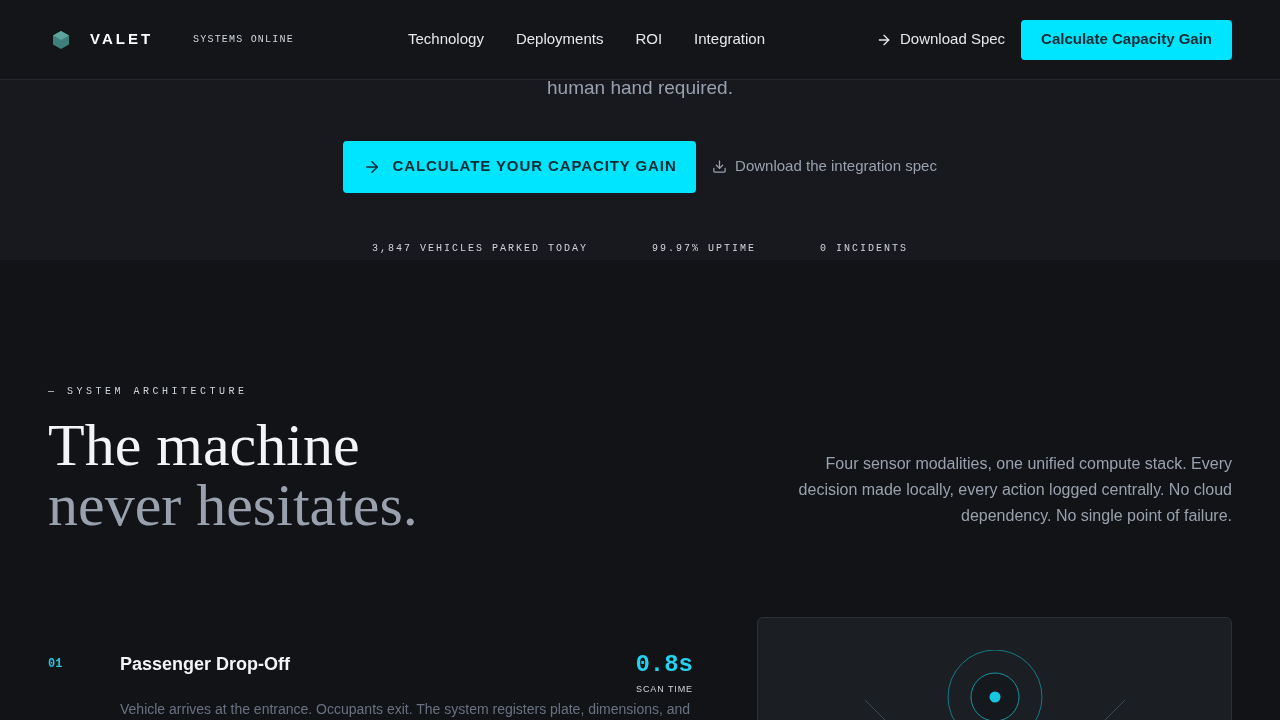  What do you see at coordinates (864, 248) in the screenshot?
I see `stat-label: 0 INCIDENTS` at bounding box center [864, 248].